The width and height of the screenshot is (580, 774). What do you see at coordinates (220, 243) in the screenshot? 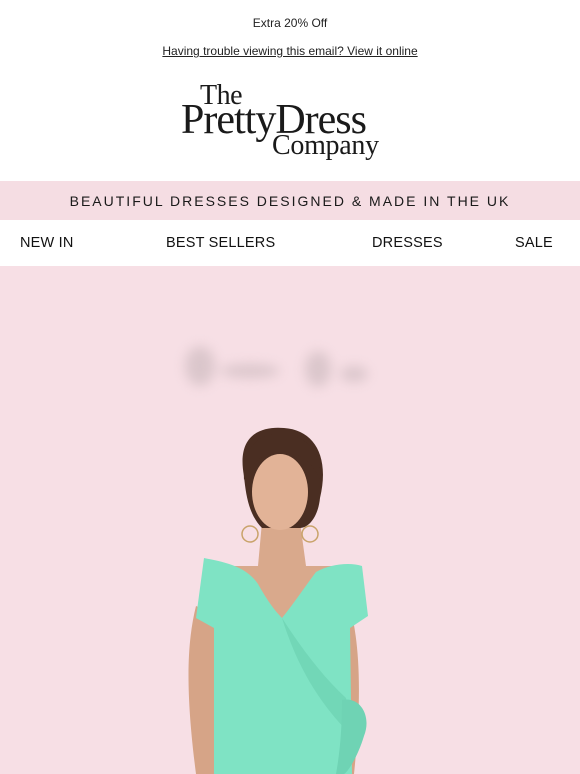
I see `nav-best-sellers: BEST SELLERS` at bounding box center [220, 243].